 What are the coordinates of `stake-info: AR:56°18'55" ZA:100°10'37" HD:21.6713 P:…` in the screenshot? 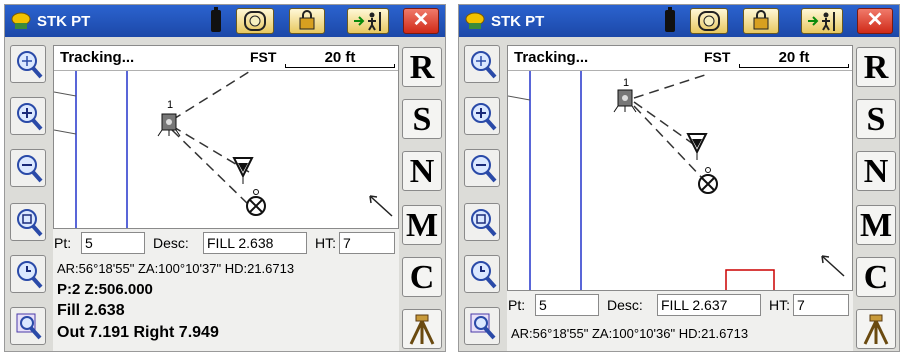 It's located at (226, 304).